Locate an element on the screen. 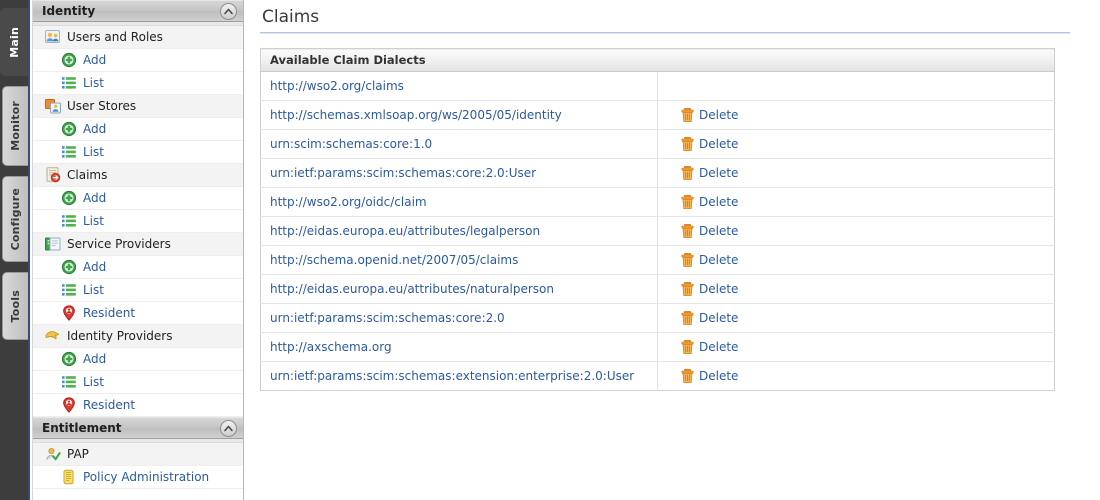 The height and width of the screenshot is (500, 1100). sidebar-group-user-stores: User Stores is located at coordinates (138, 106).